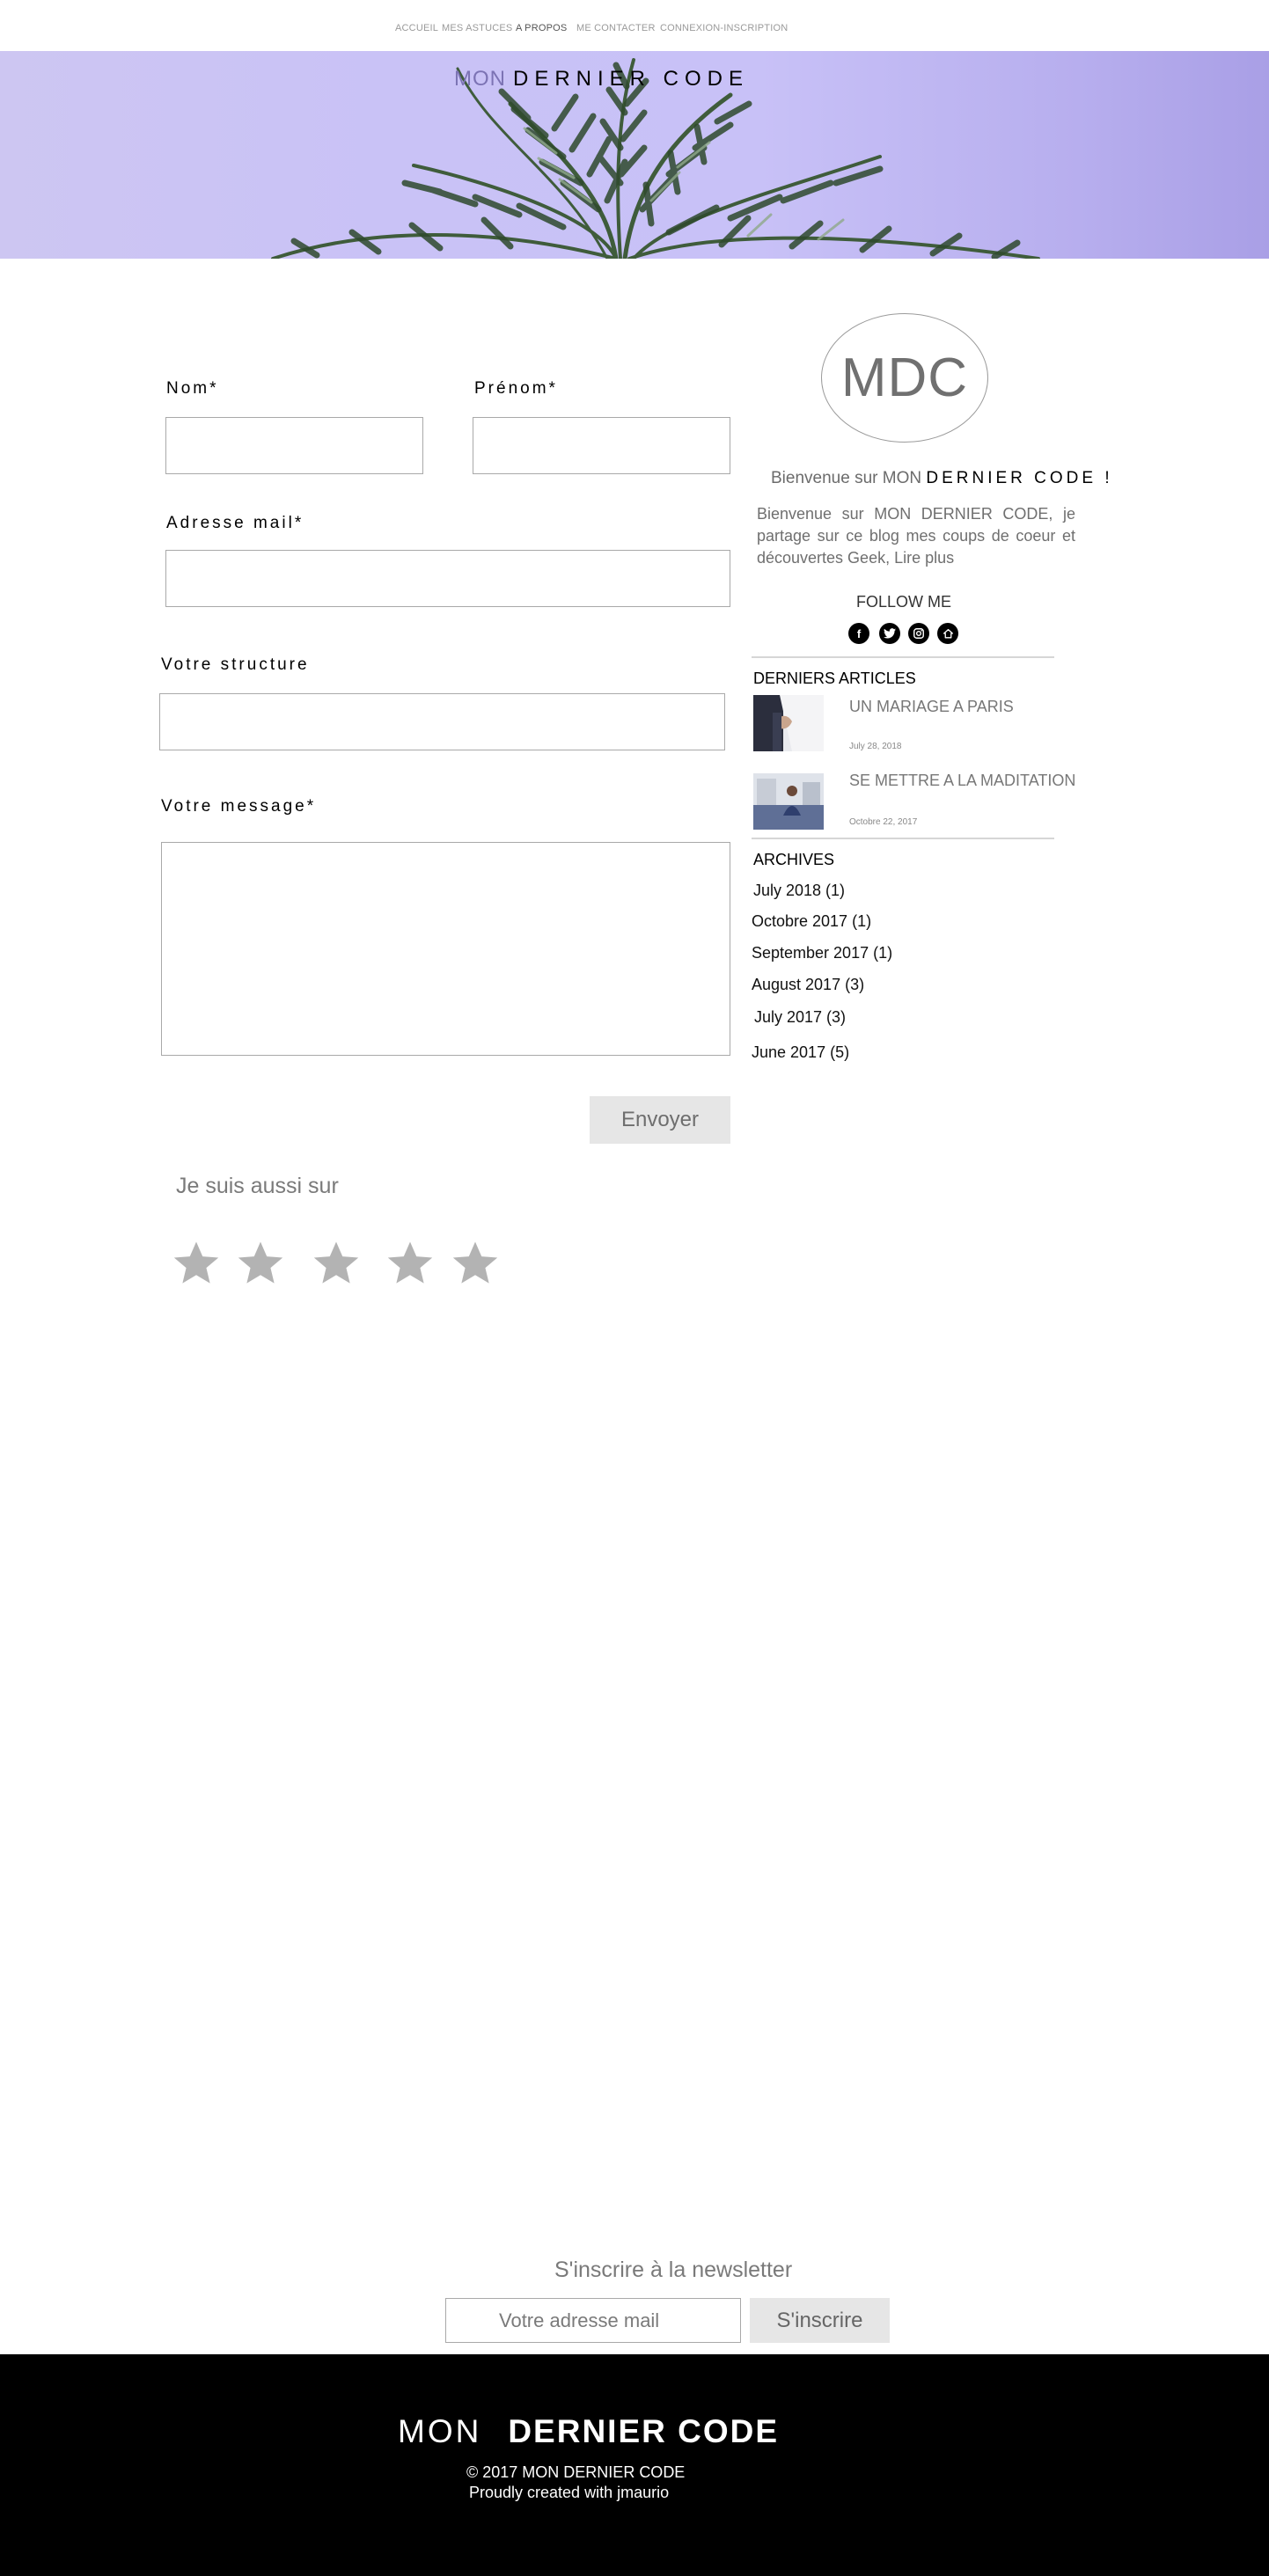  I want to click on envoyer-button: Envoyer, so click(660, 1120).